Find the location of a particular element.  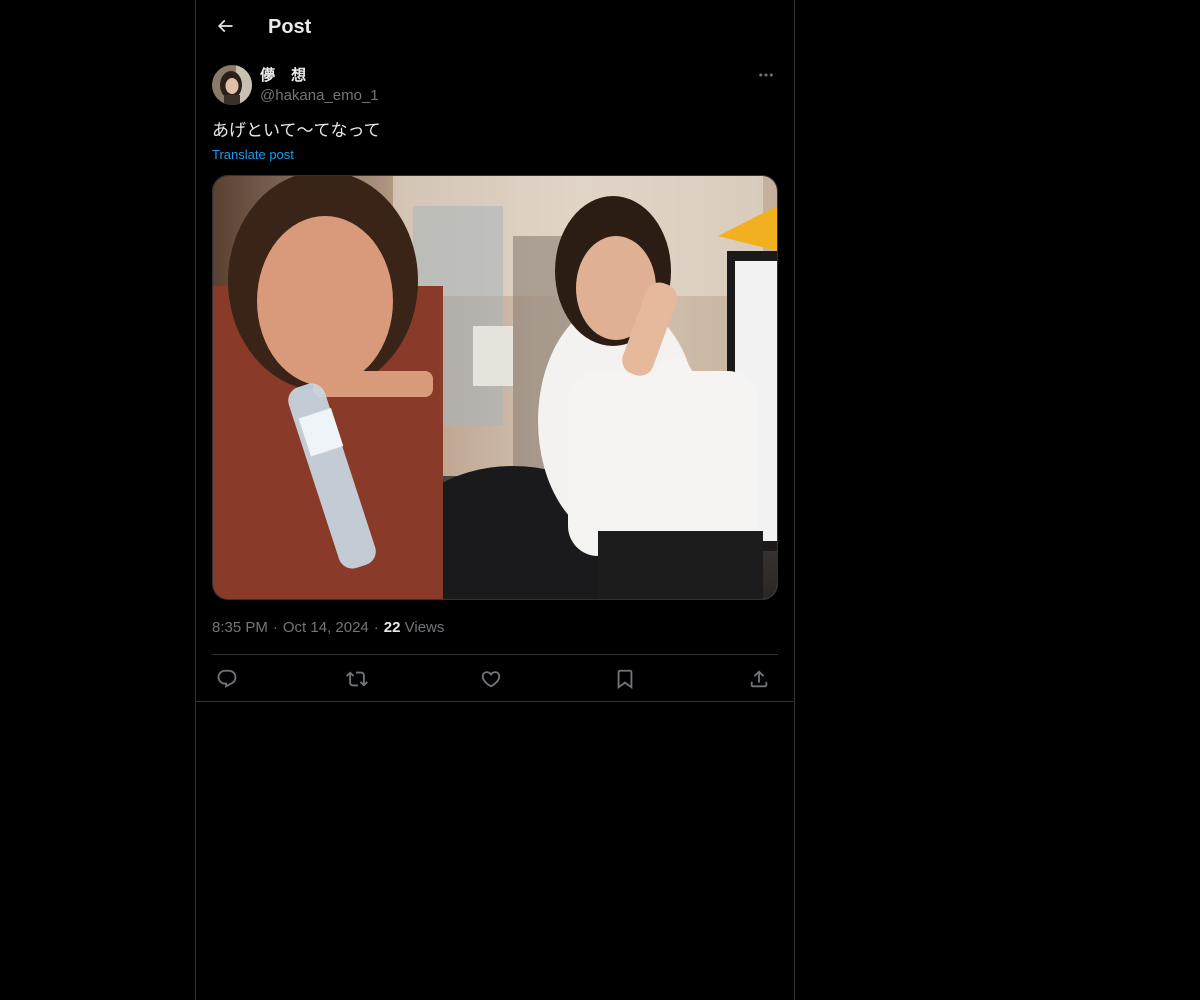

post-metadata: 8:35 PM · Oct 14, 2024 · 22 Views is located at coordinates (328, 628).